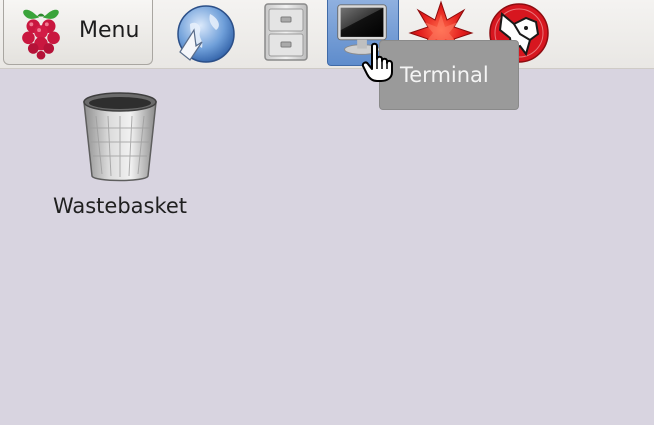 This screenshot has width=654, height=425. Describe the element at coordinates (120, 137) in the screenshot. I see `wastebasket-icon` at that location.